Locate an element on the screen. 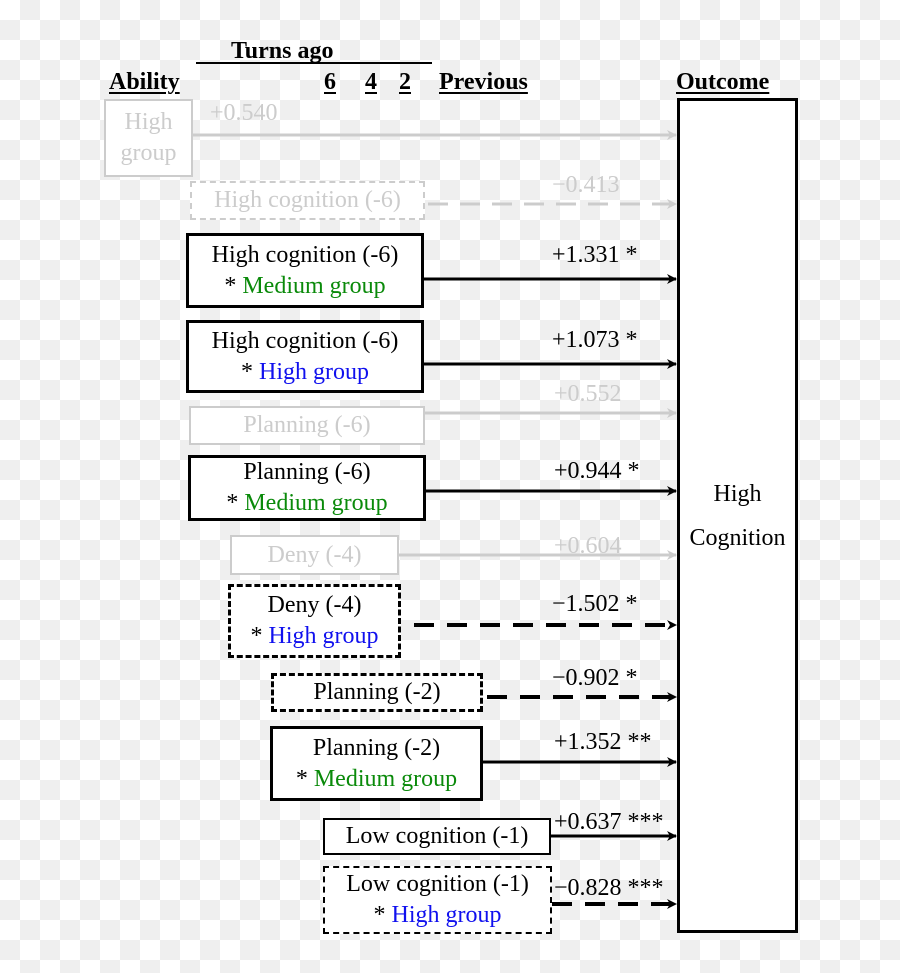 The width and height of the screenshot is (900, 973). predictor-box-deny-4-high: Deny (-4) * High group is located at coordinates (314, 621).